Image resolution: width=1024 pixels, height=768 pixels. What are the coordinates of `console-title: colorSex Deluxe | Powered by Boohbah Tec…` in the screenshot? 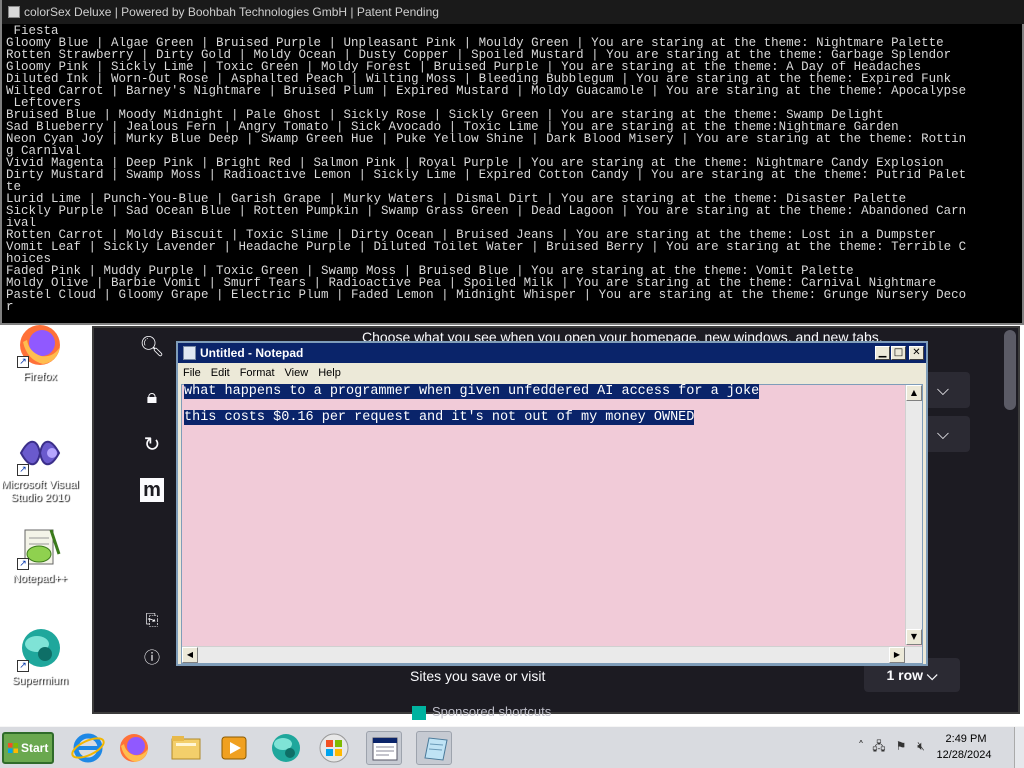 It's located at (231, 12).